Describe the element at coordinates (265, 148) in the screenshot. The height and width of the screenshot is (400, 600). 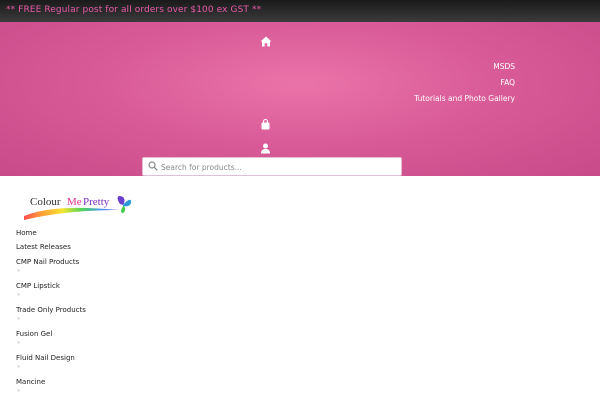
I see `user-icon` at that location.